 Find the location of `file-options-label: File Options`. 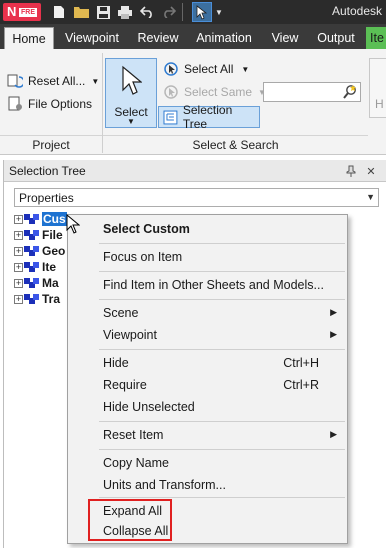

file-options-label: File Options is located at coordinates (60, 104).